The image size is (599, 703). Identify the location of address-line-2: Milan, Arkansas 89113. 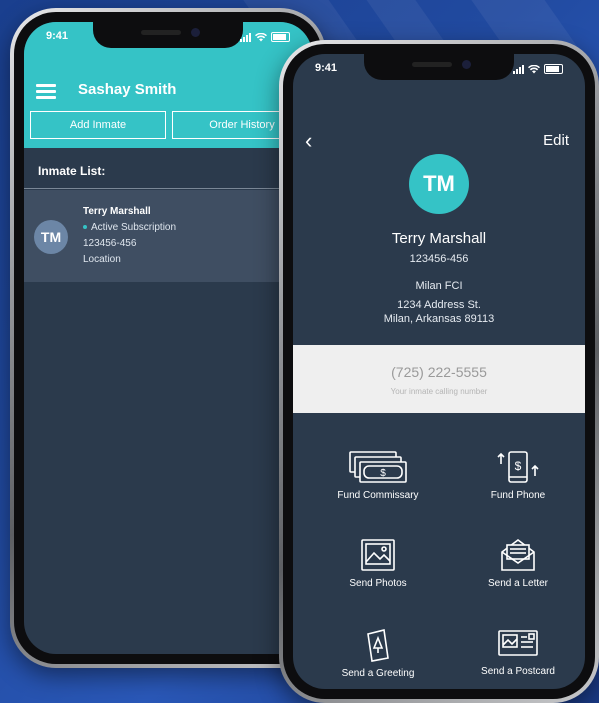
(439, 319).